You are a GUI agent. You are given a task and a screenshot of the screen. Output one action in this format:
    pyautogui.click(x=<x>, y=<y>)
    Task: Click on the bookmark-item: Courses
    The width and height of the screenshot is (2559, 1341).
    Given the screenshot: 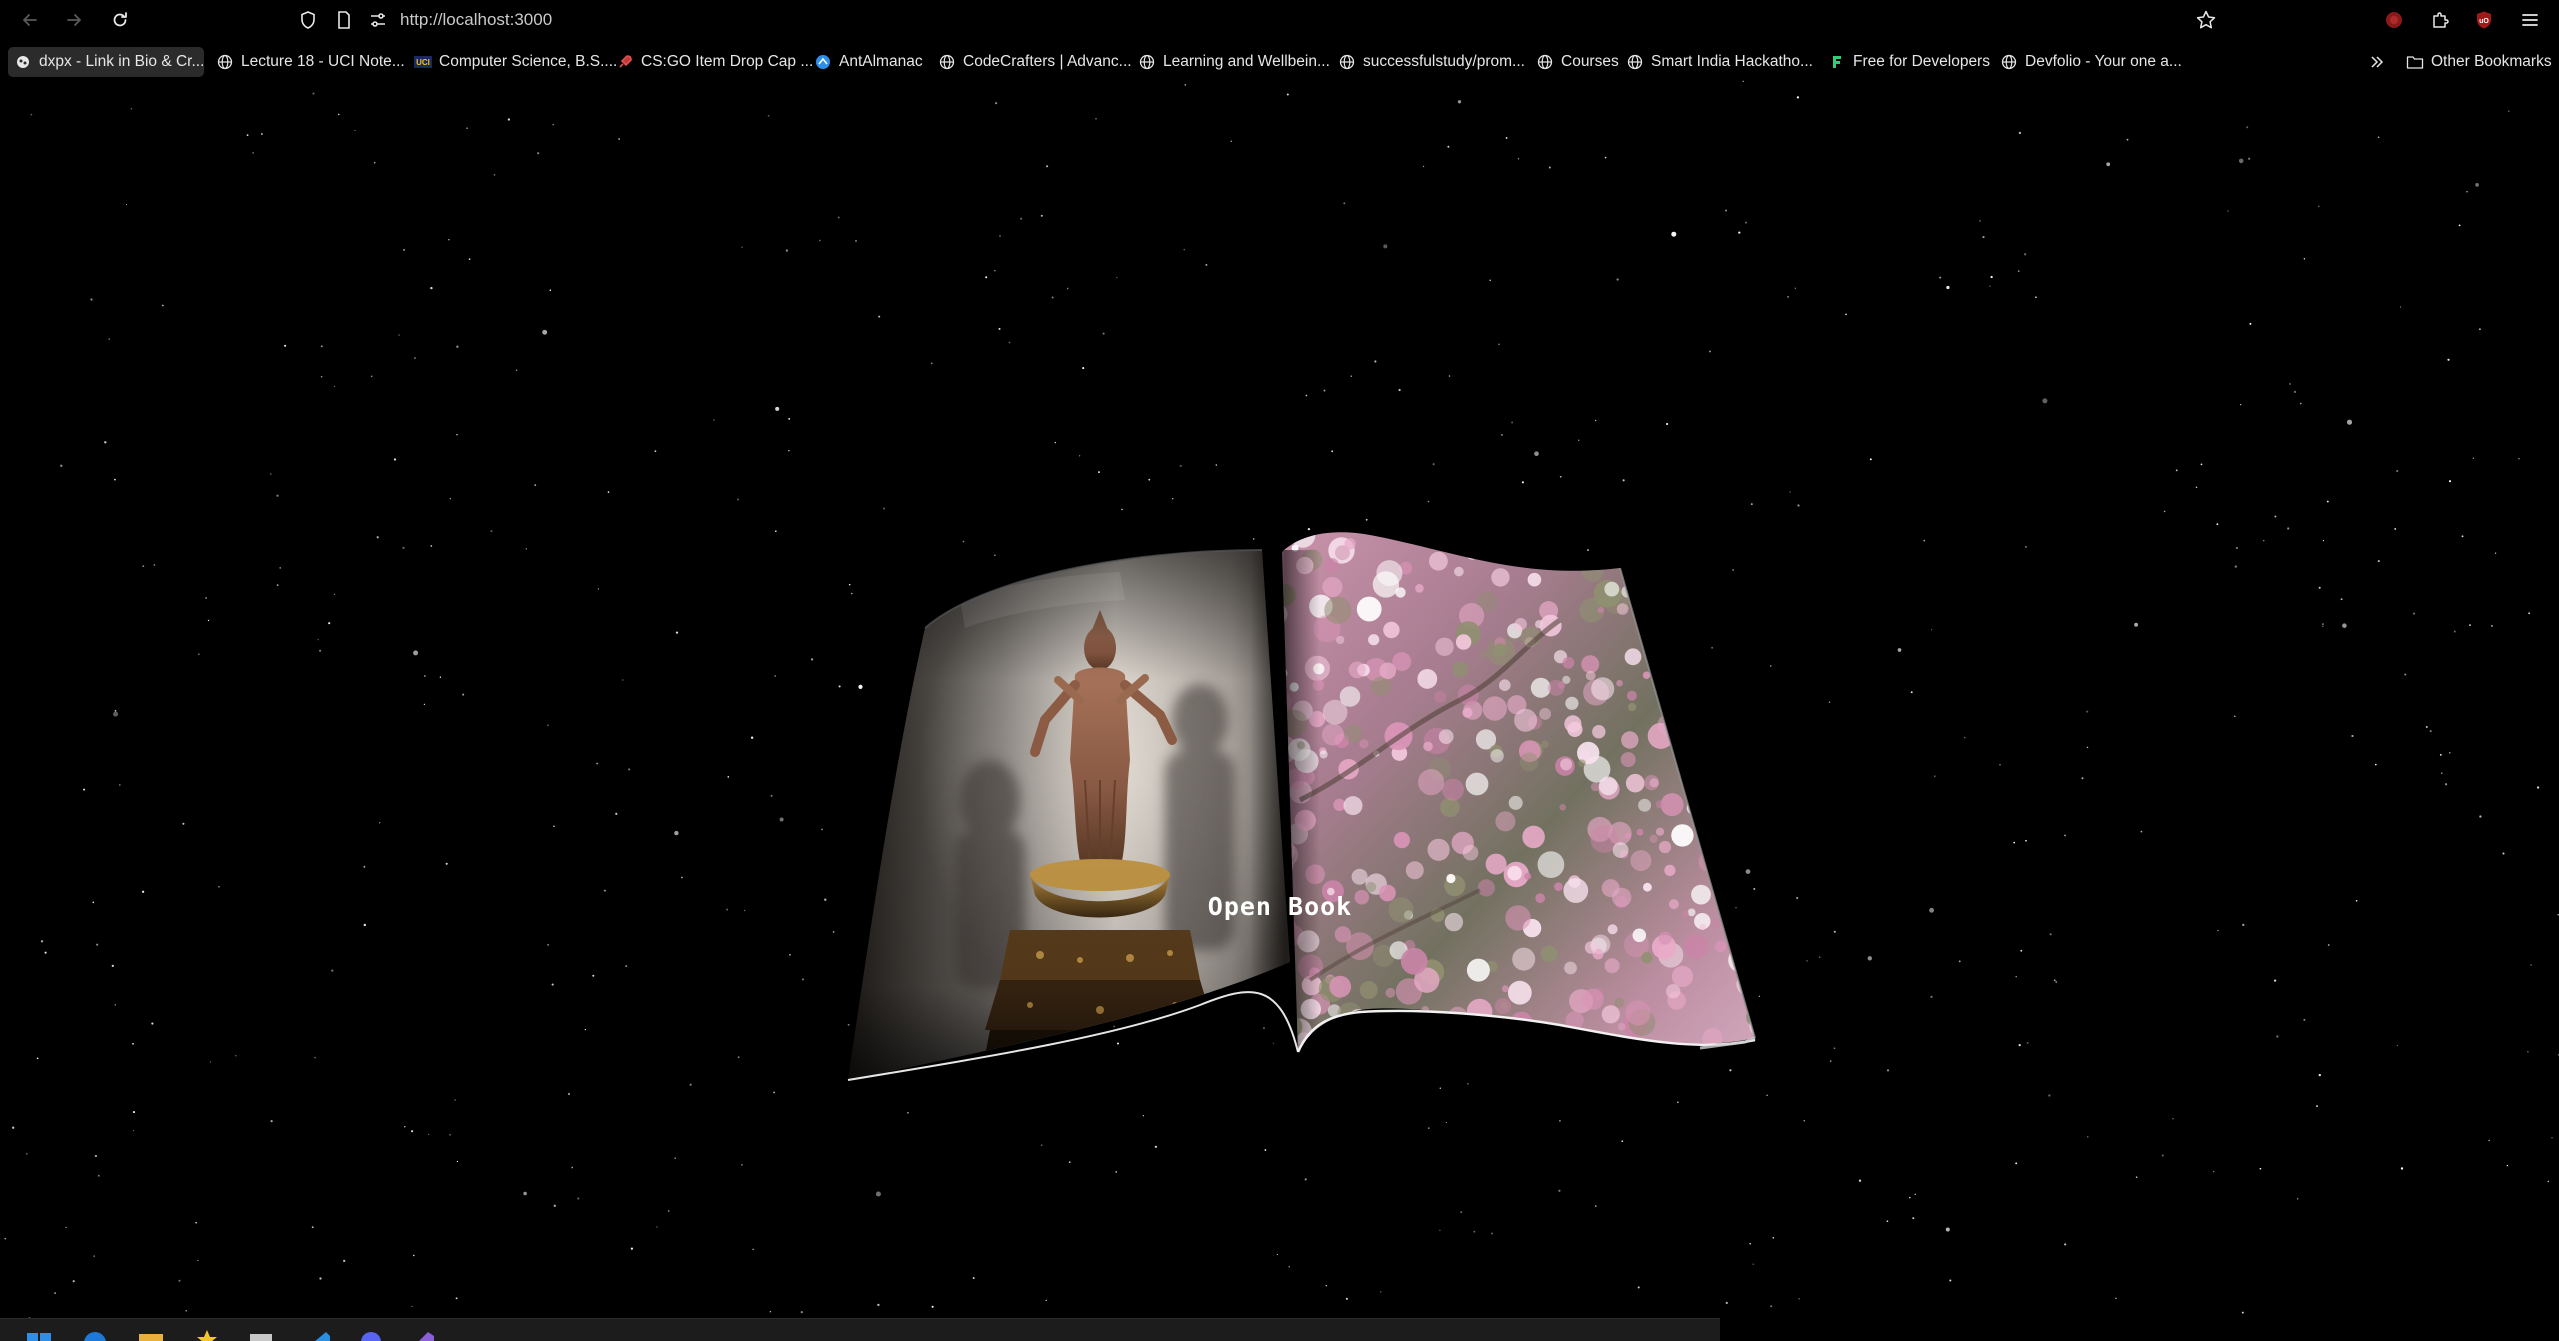 What is the action you would take?
    pyautogui.click(x=1577, y=62)
    